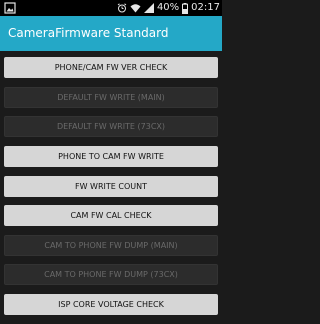  Describe the element at coordinates (111, 97) in the screenshot. I see `default-fw-write-main-button: DEFAULT FW WRITE (MAIN)` at that location.